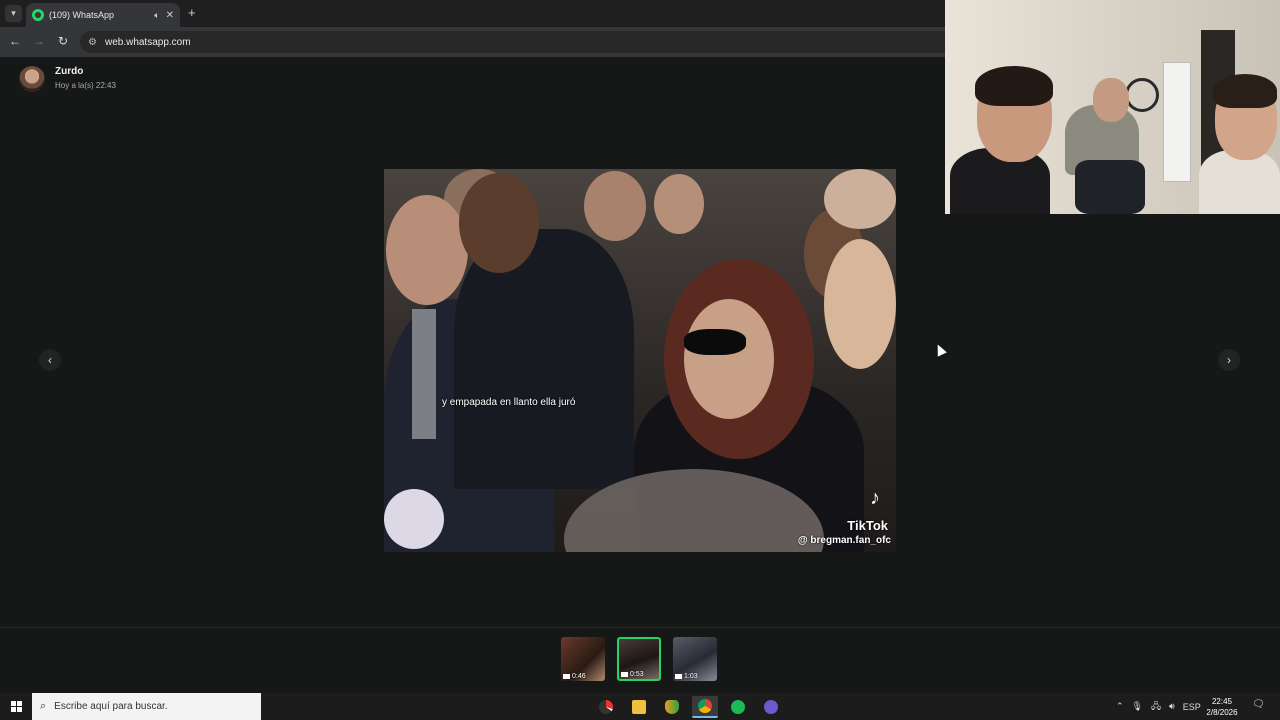  I want to click on chrome-icon, so click(705, 706).